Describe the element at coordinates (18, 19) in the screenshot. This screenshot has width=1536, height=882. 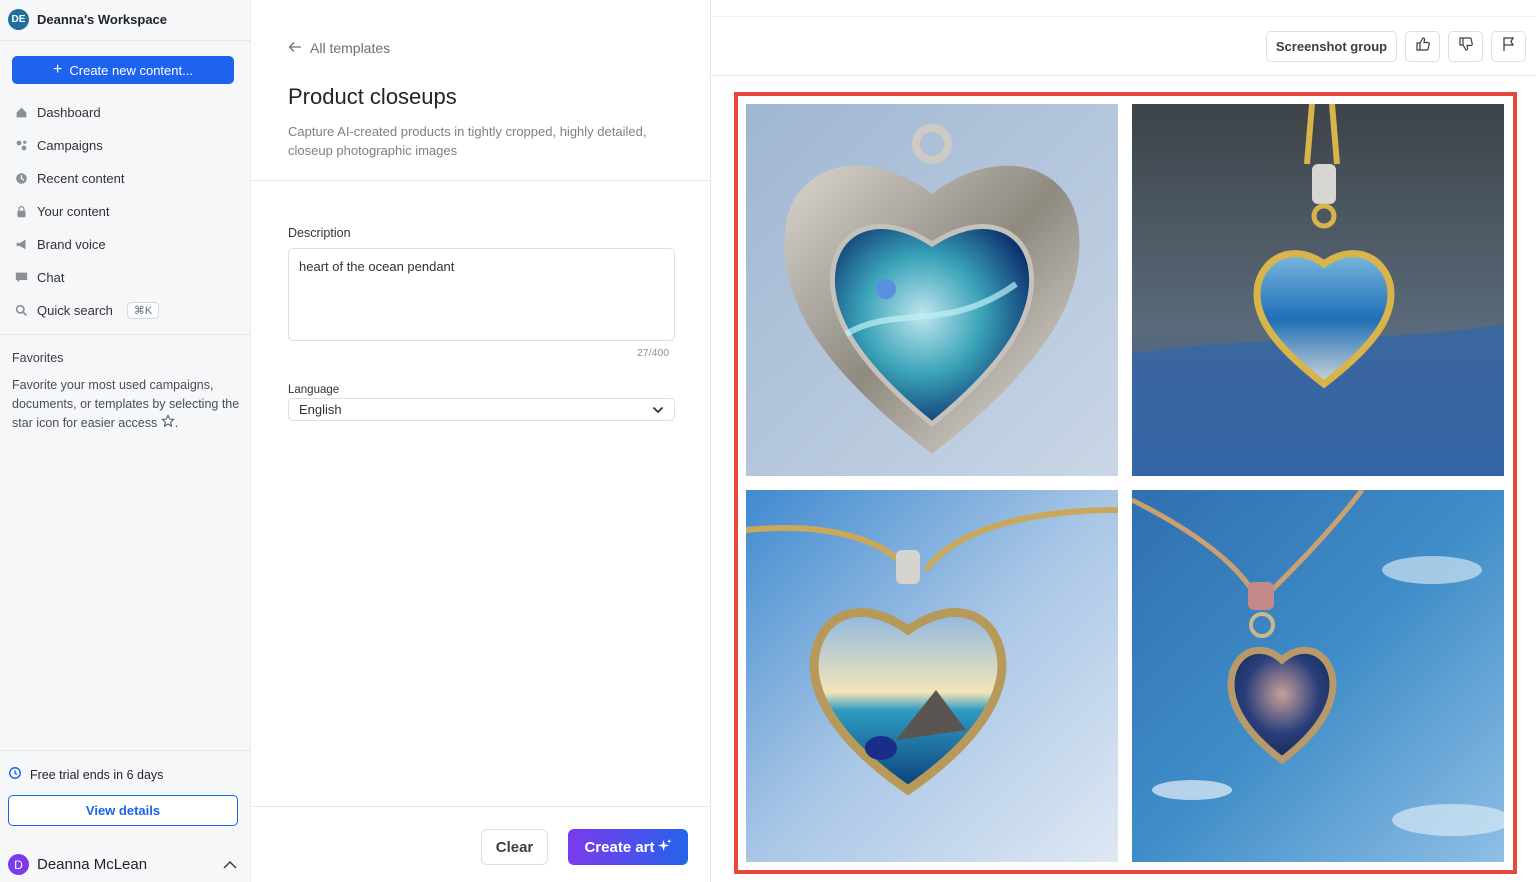
I see `workspace-badge: DE` at that location.